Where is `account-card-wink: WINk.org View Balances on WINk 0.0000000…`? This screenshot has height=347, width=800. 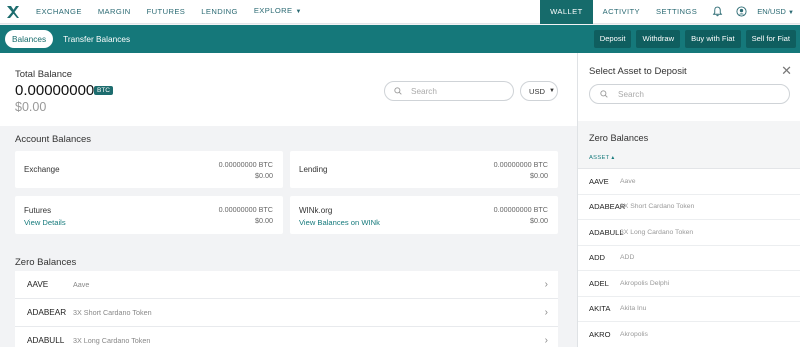 account-card-wink: WINk.org View Balances on WINk 0.0000000… is located at coordinates (424, 215).